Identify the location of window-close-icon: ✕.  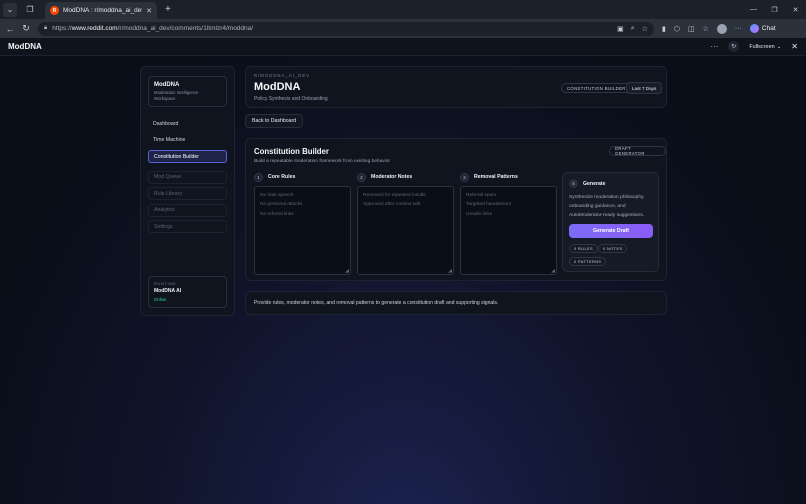
(795, 10).